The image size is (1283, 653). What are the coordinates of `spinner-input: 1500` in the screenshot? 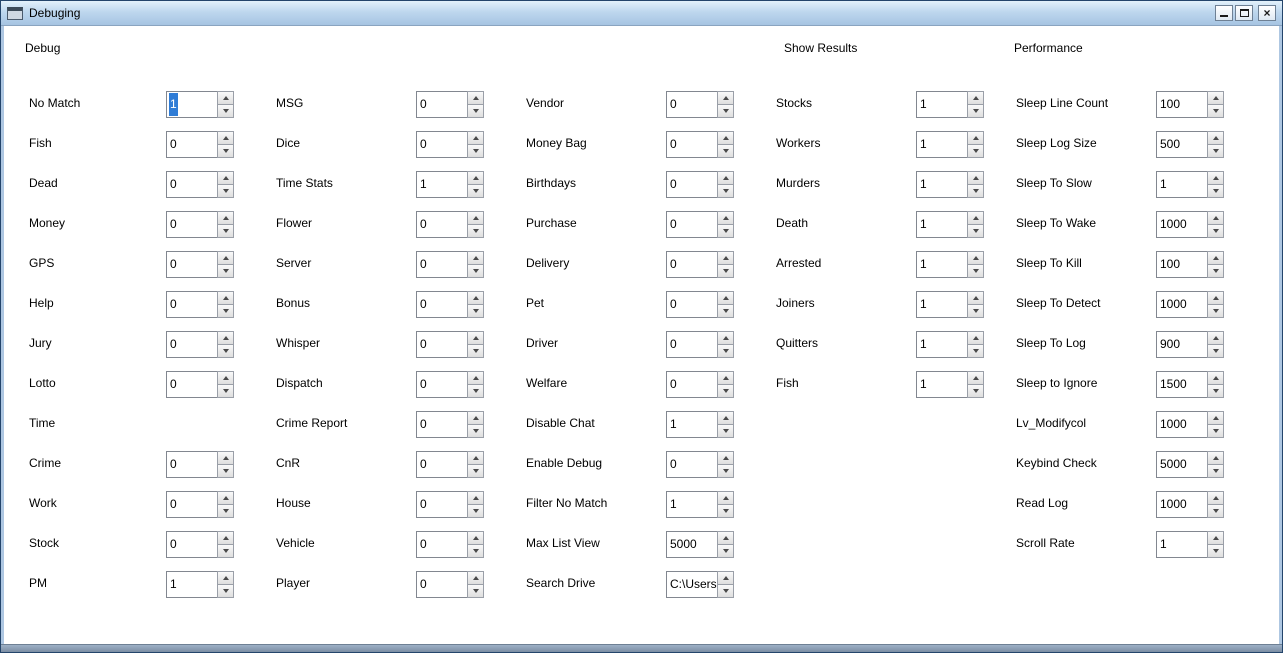 It's located at (1181, 384).